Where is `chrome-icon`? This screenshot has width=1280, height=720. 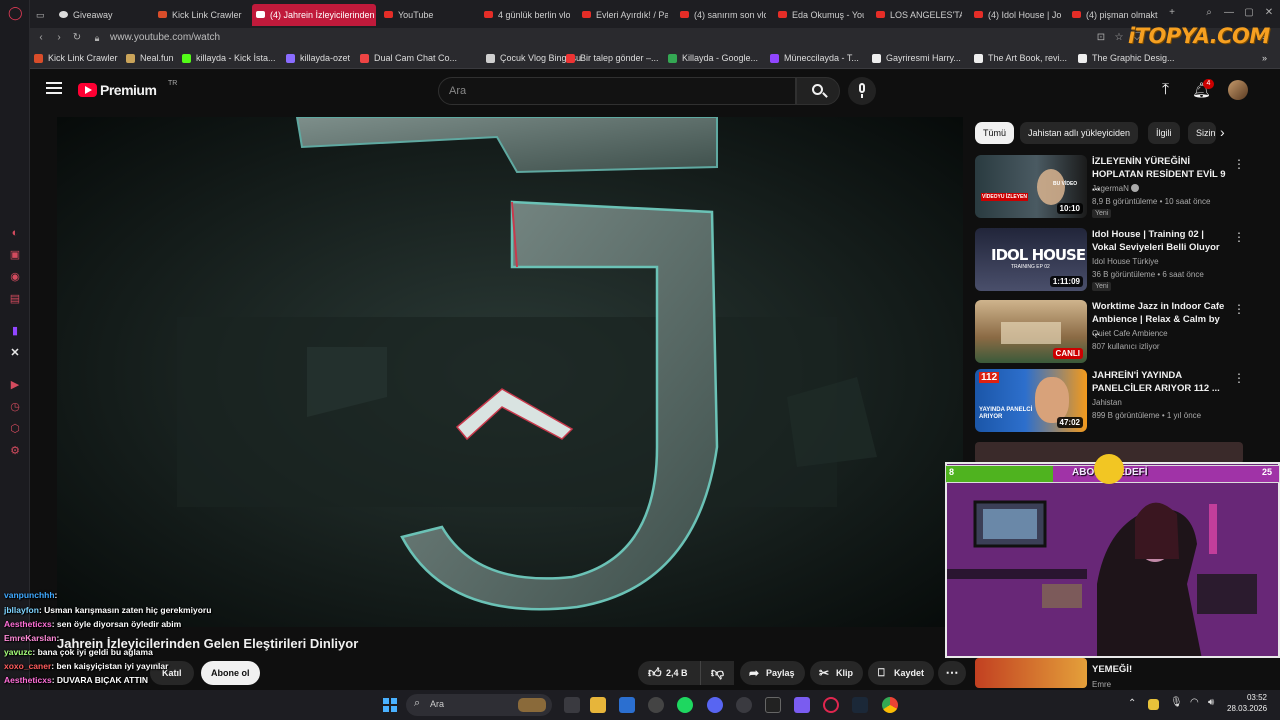
chrome-icon is located at coordinates (890, 705).